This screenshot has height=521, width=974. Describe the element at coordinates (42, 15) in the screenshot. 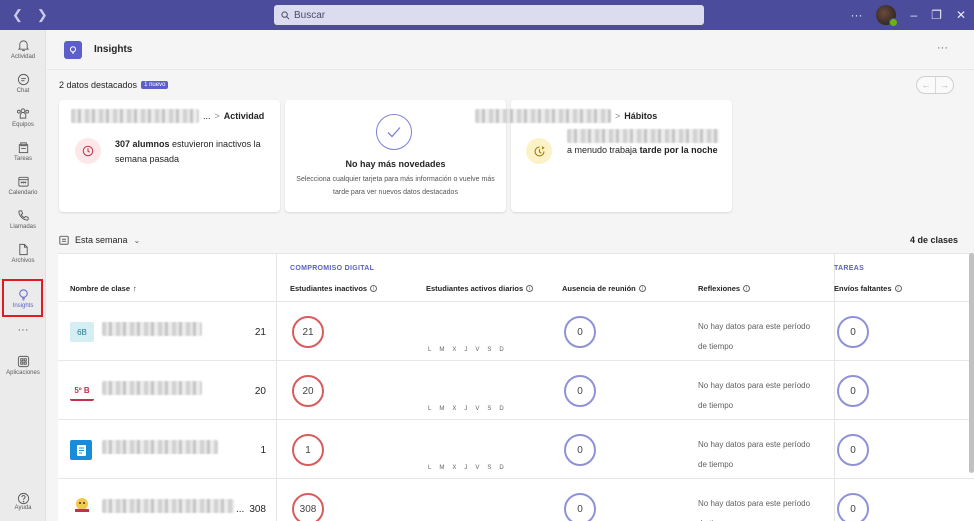

I see `chevron-right-icon: ❯` at that location.